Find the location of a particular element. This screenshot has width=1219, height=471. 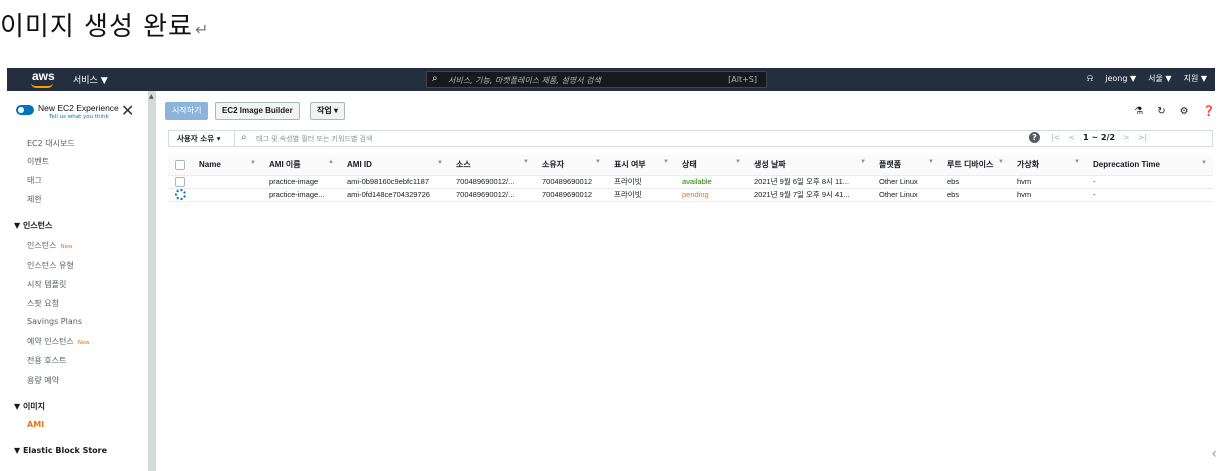

sort-asc-icon: ▲ is located at coordinates (331, 162).